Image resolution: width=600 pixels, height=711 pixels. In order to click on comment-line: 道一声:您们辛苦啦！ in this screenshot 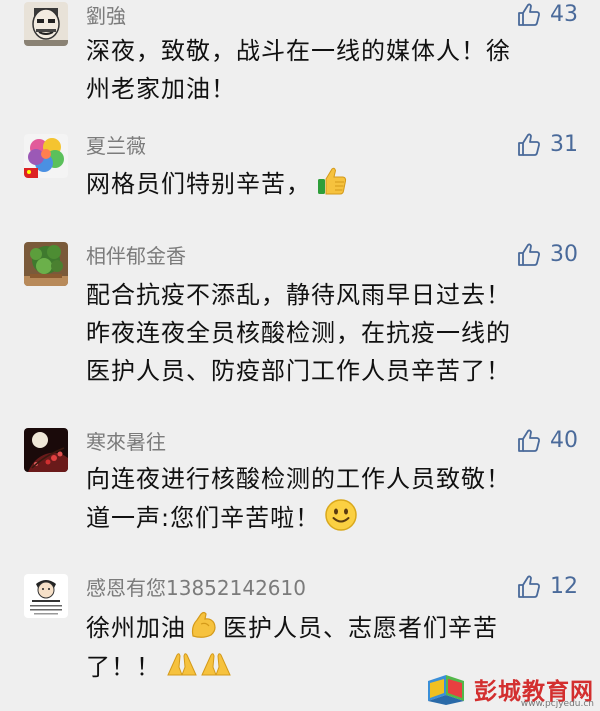, I will do `click(203, 518)`.